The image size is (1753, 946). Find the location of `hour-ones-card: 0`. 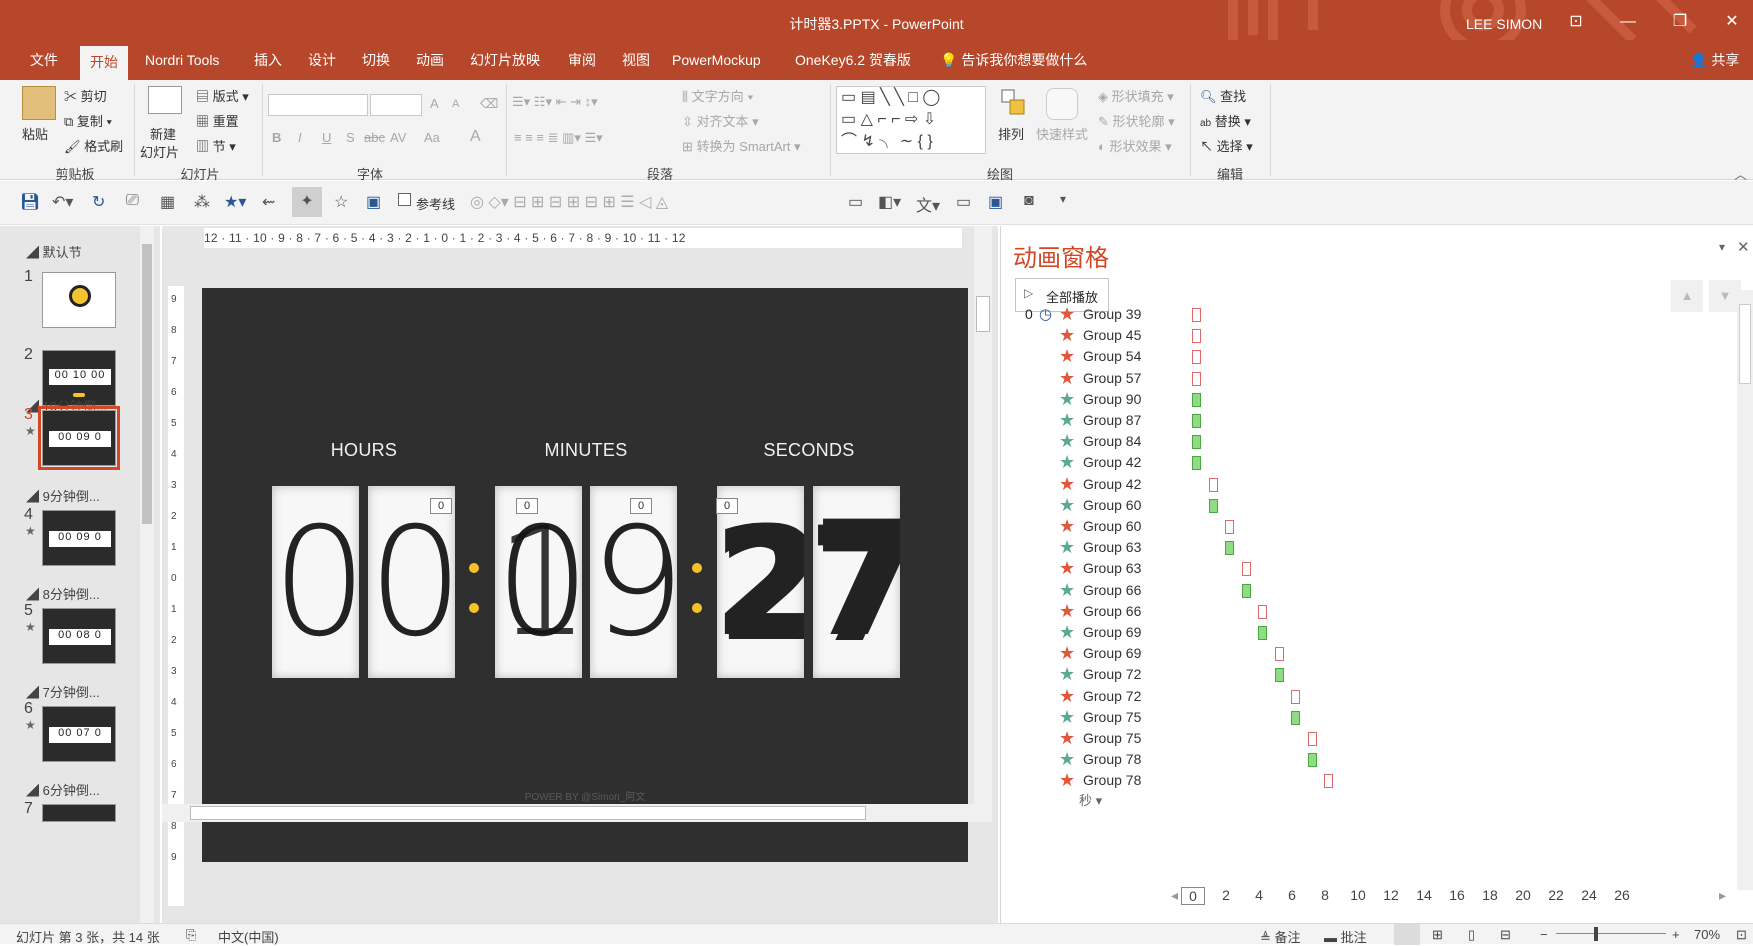

hour-ones-card: 0 is located at coordinates (411, 582).